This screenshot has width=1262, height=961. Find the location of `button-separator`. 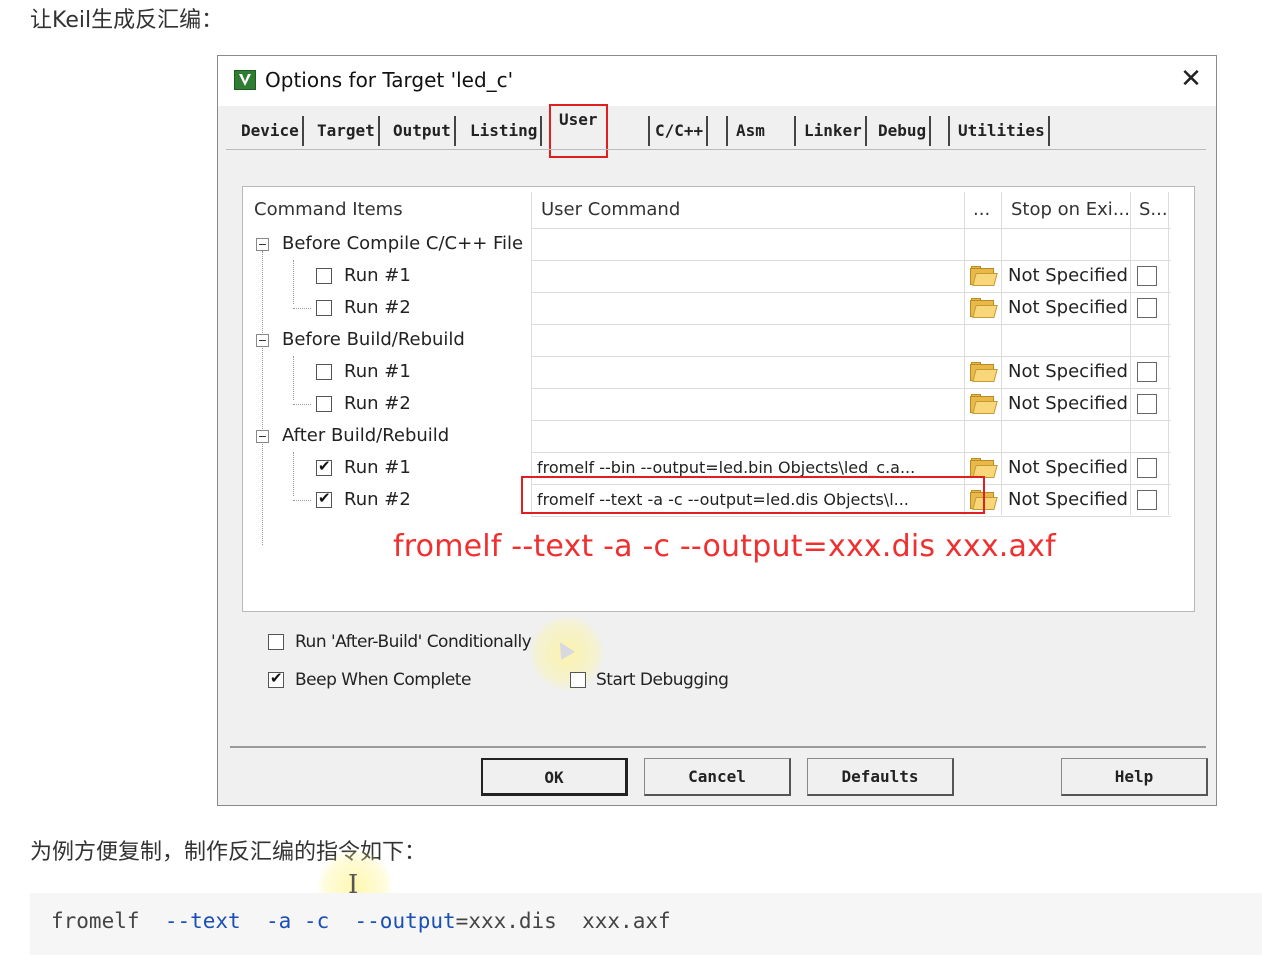

button-separator is located at coordinates (718, 747).